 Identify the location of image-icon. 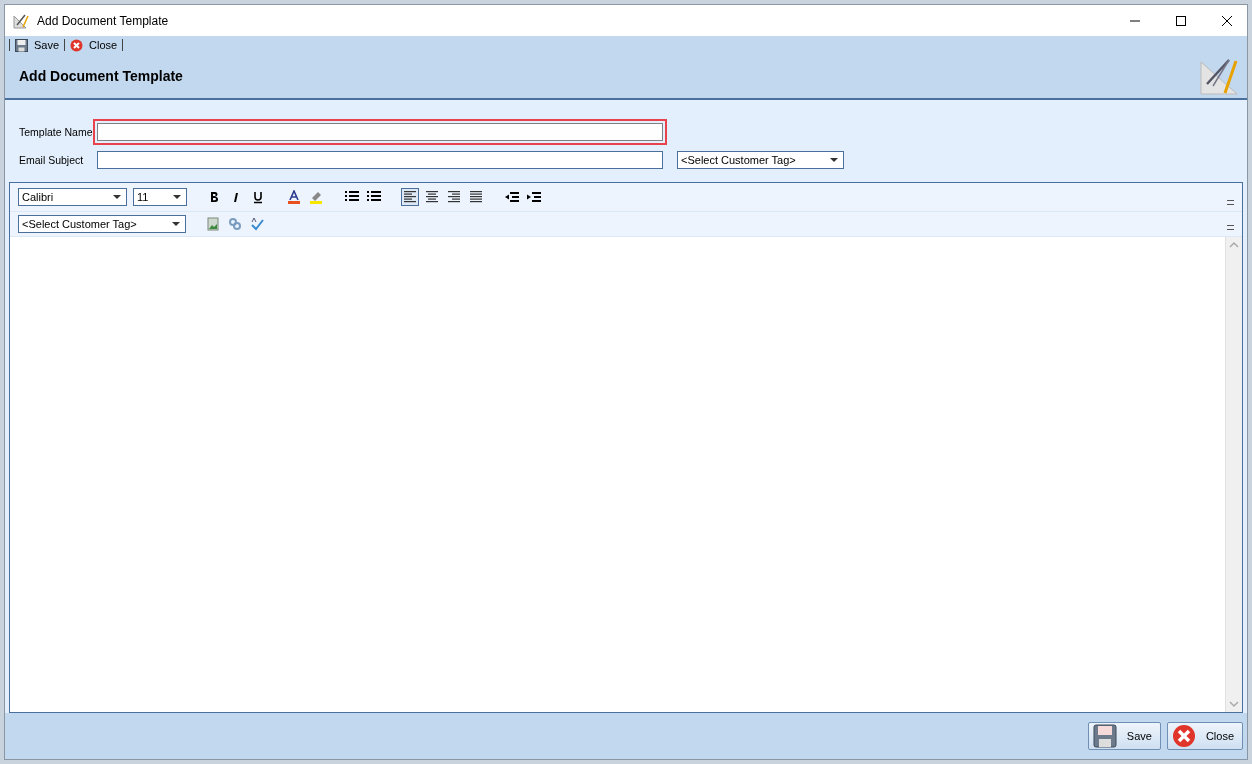
(213, 224).